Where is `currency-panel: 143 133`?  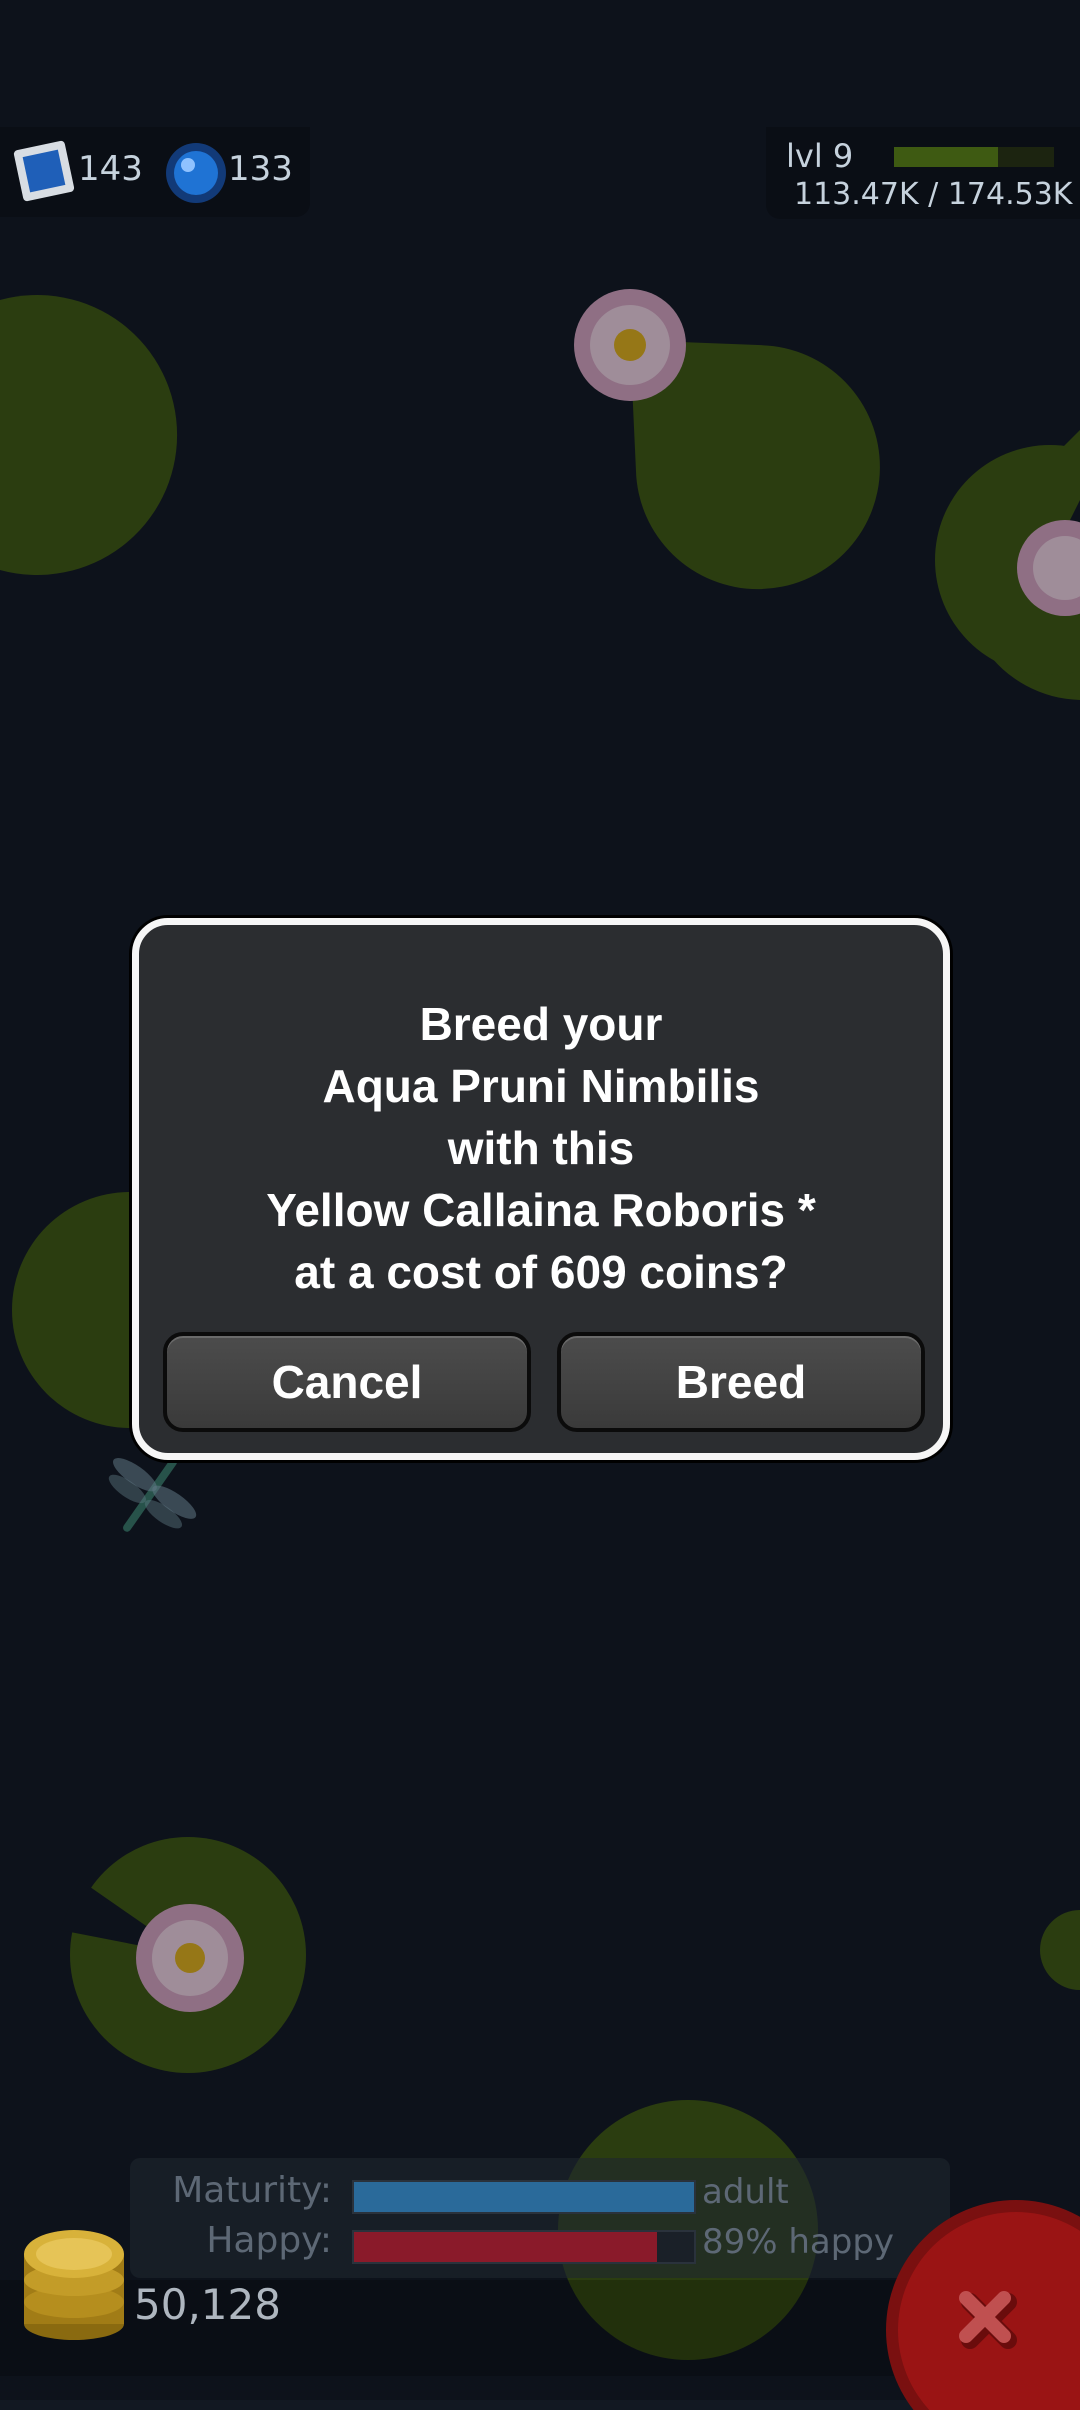
currency-panel: 143 133 is located at coordinates (155, 172).